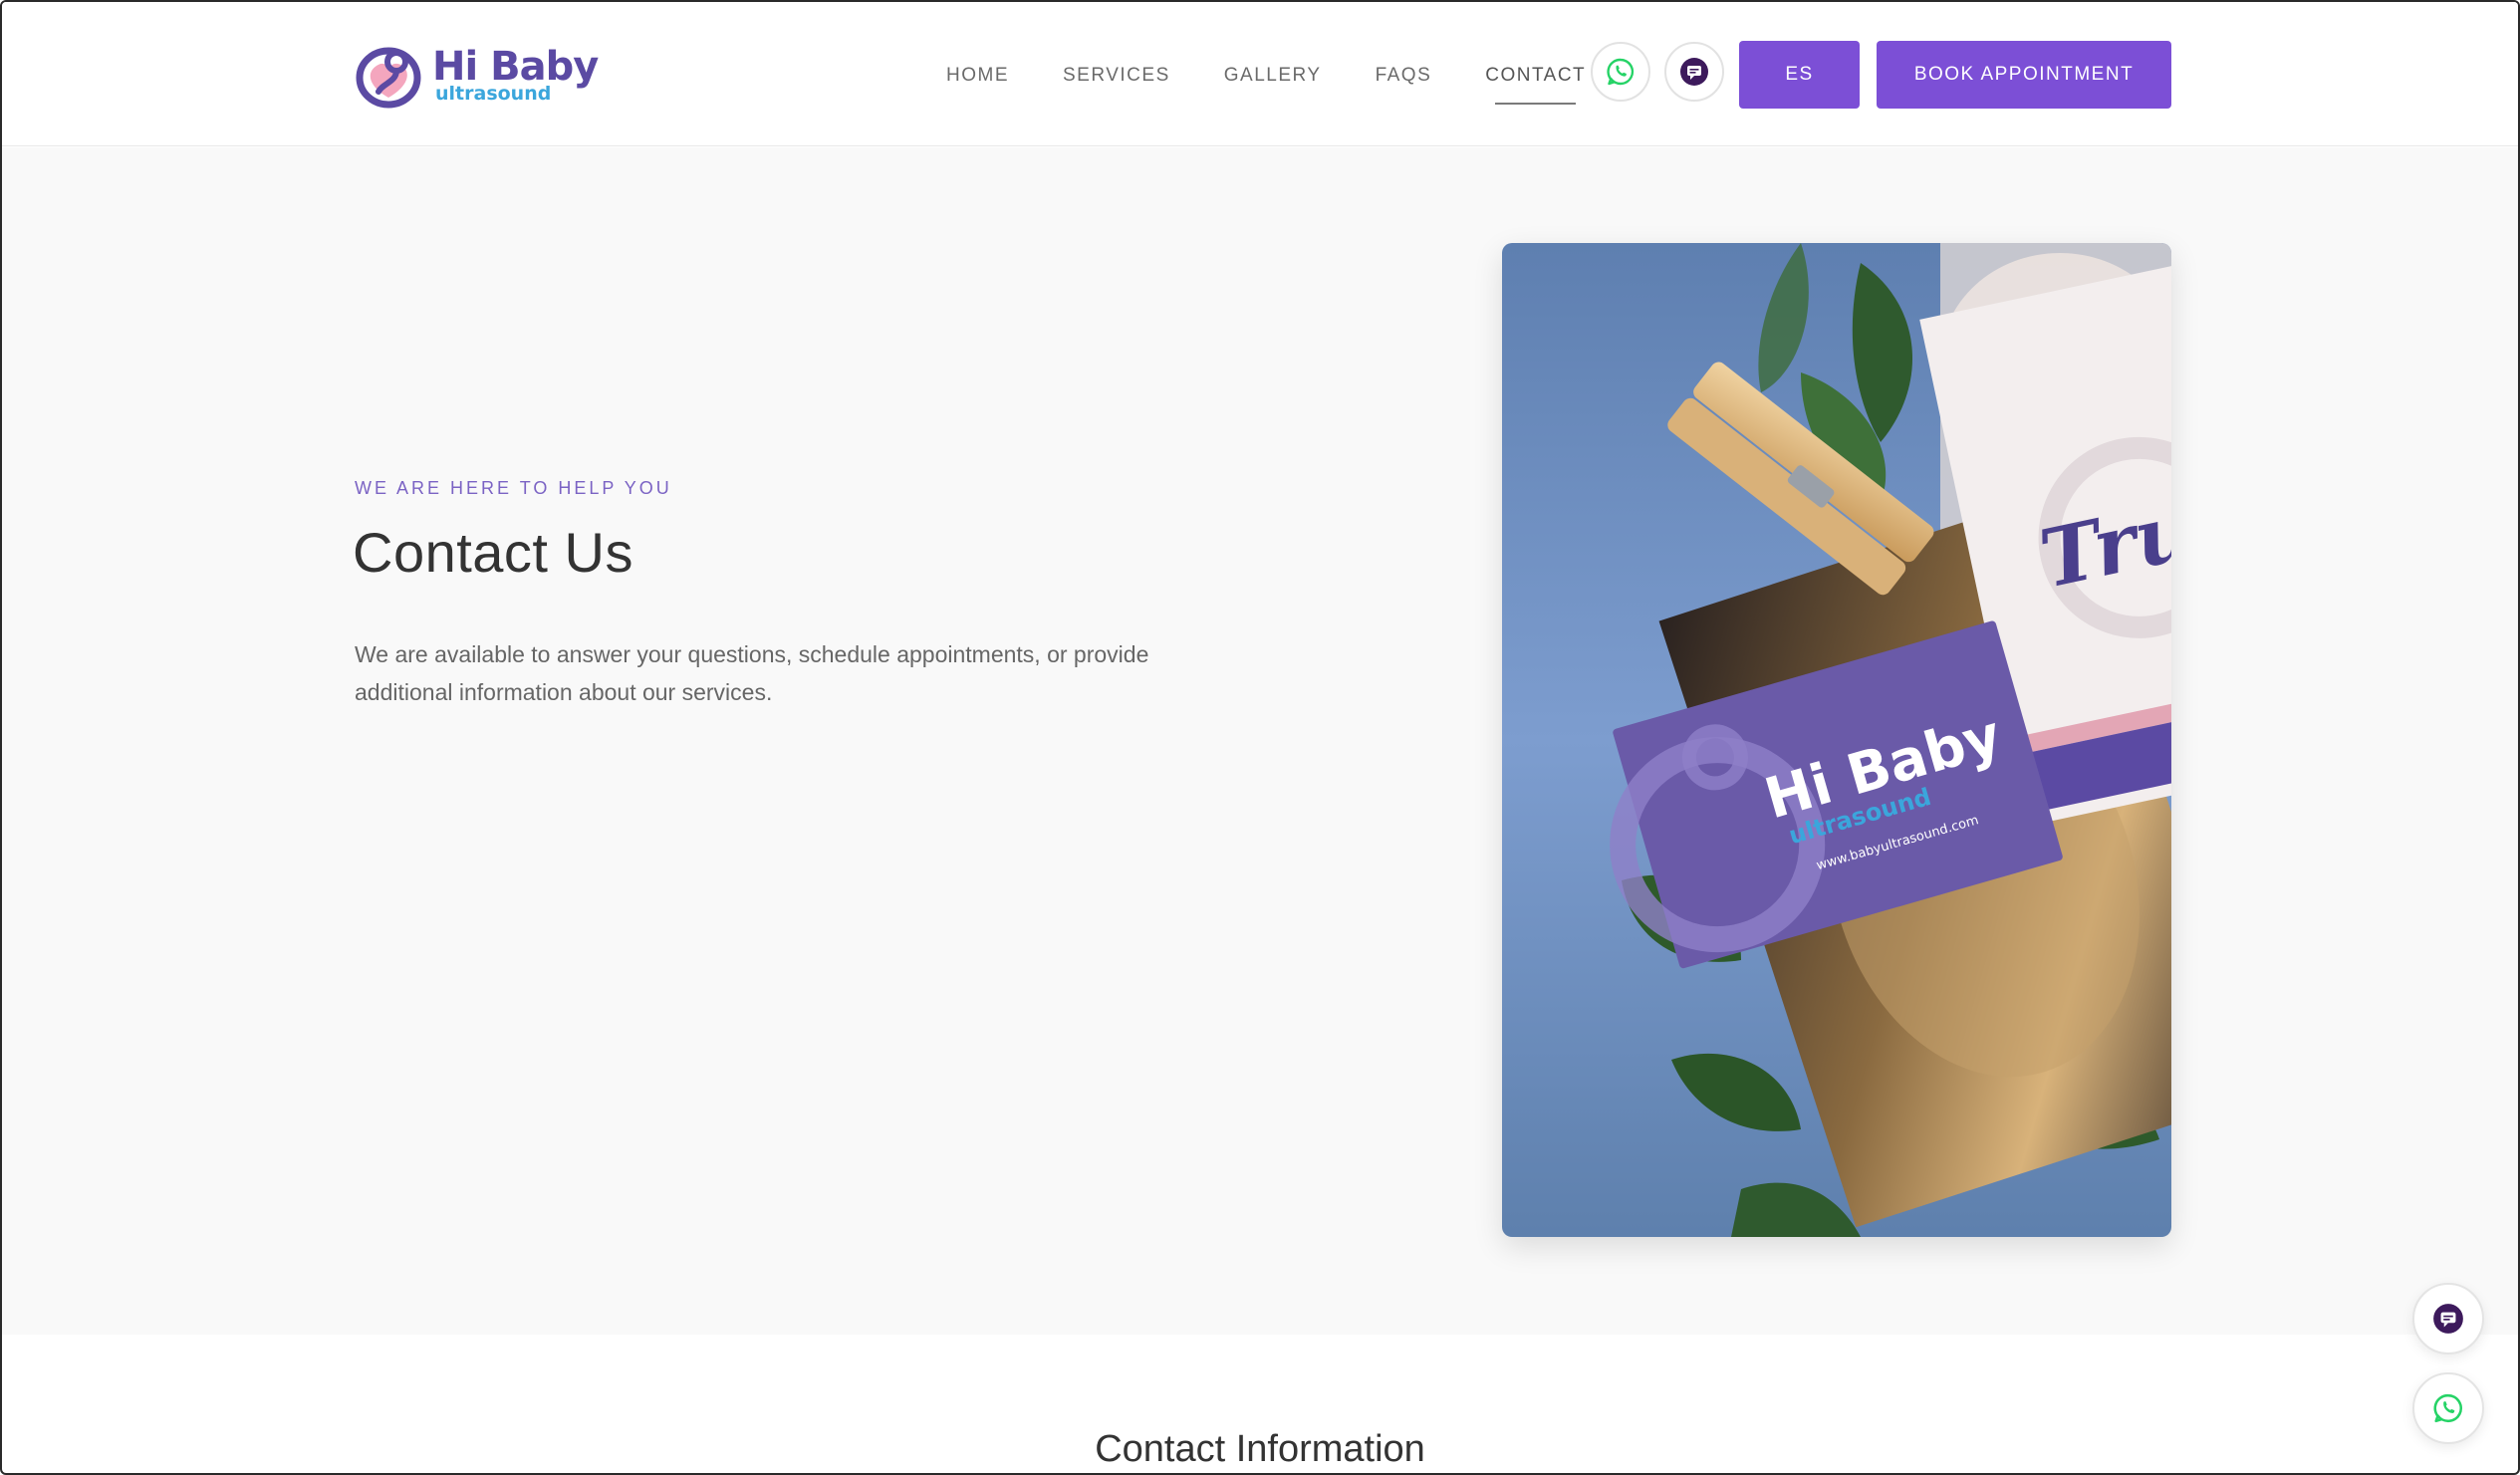 This screenshot has height=1475, width=2520. I want to click on floating-whatsapp-button, so click(2448, 1408).